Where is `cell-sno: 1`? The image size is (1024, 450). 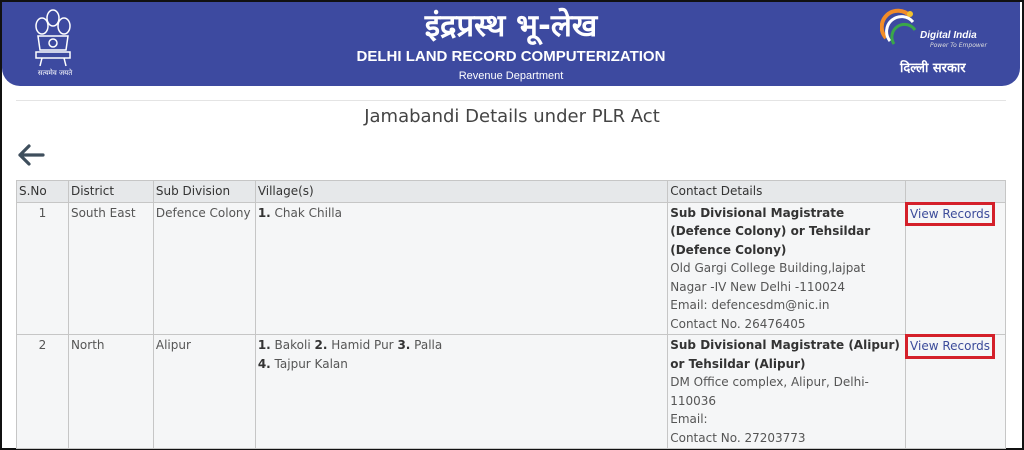
cell-sno: 1 is located at coordinates (42, 268).